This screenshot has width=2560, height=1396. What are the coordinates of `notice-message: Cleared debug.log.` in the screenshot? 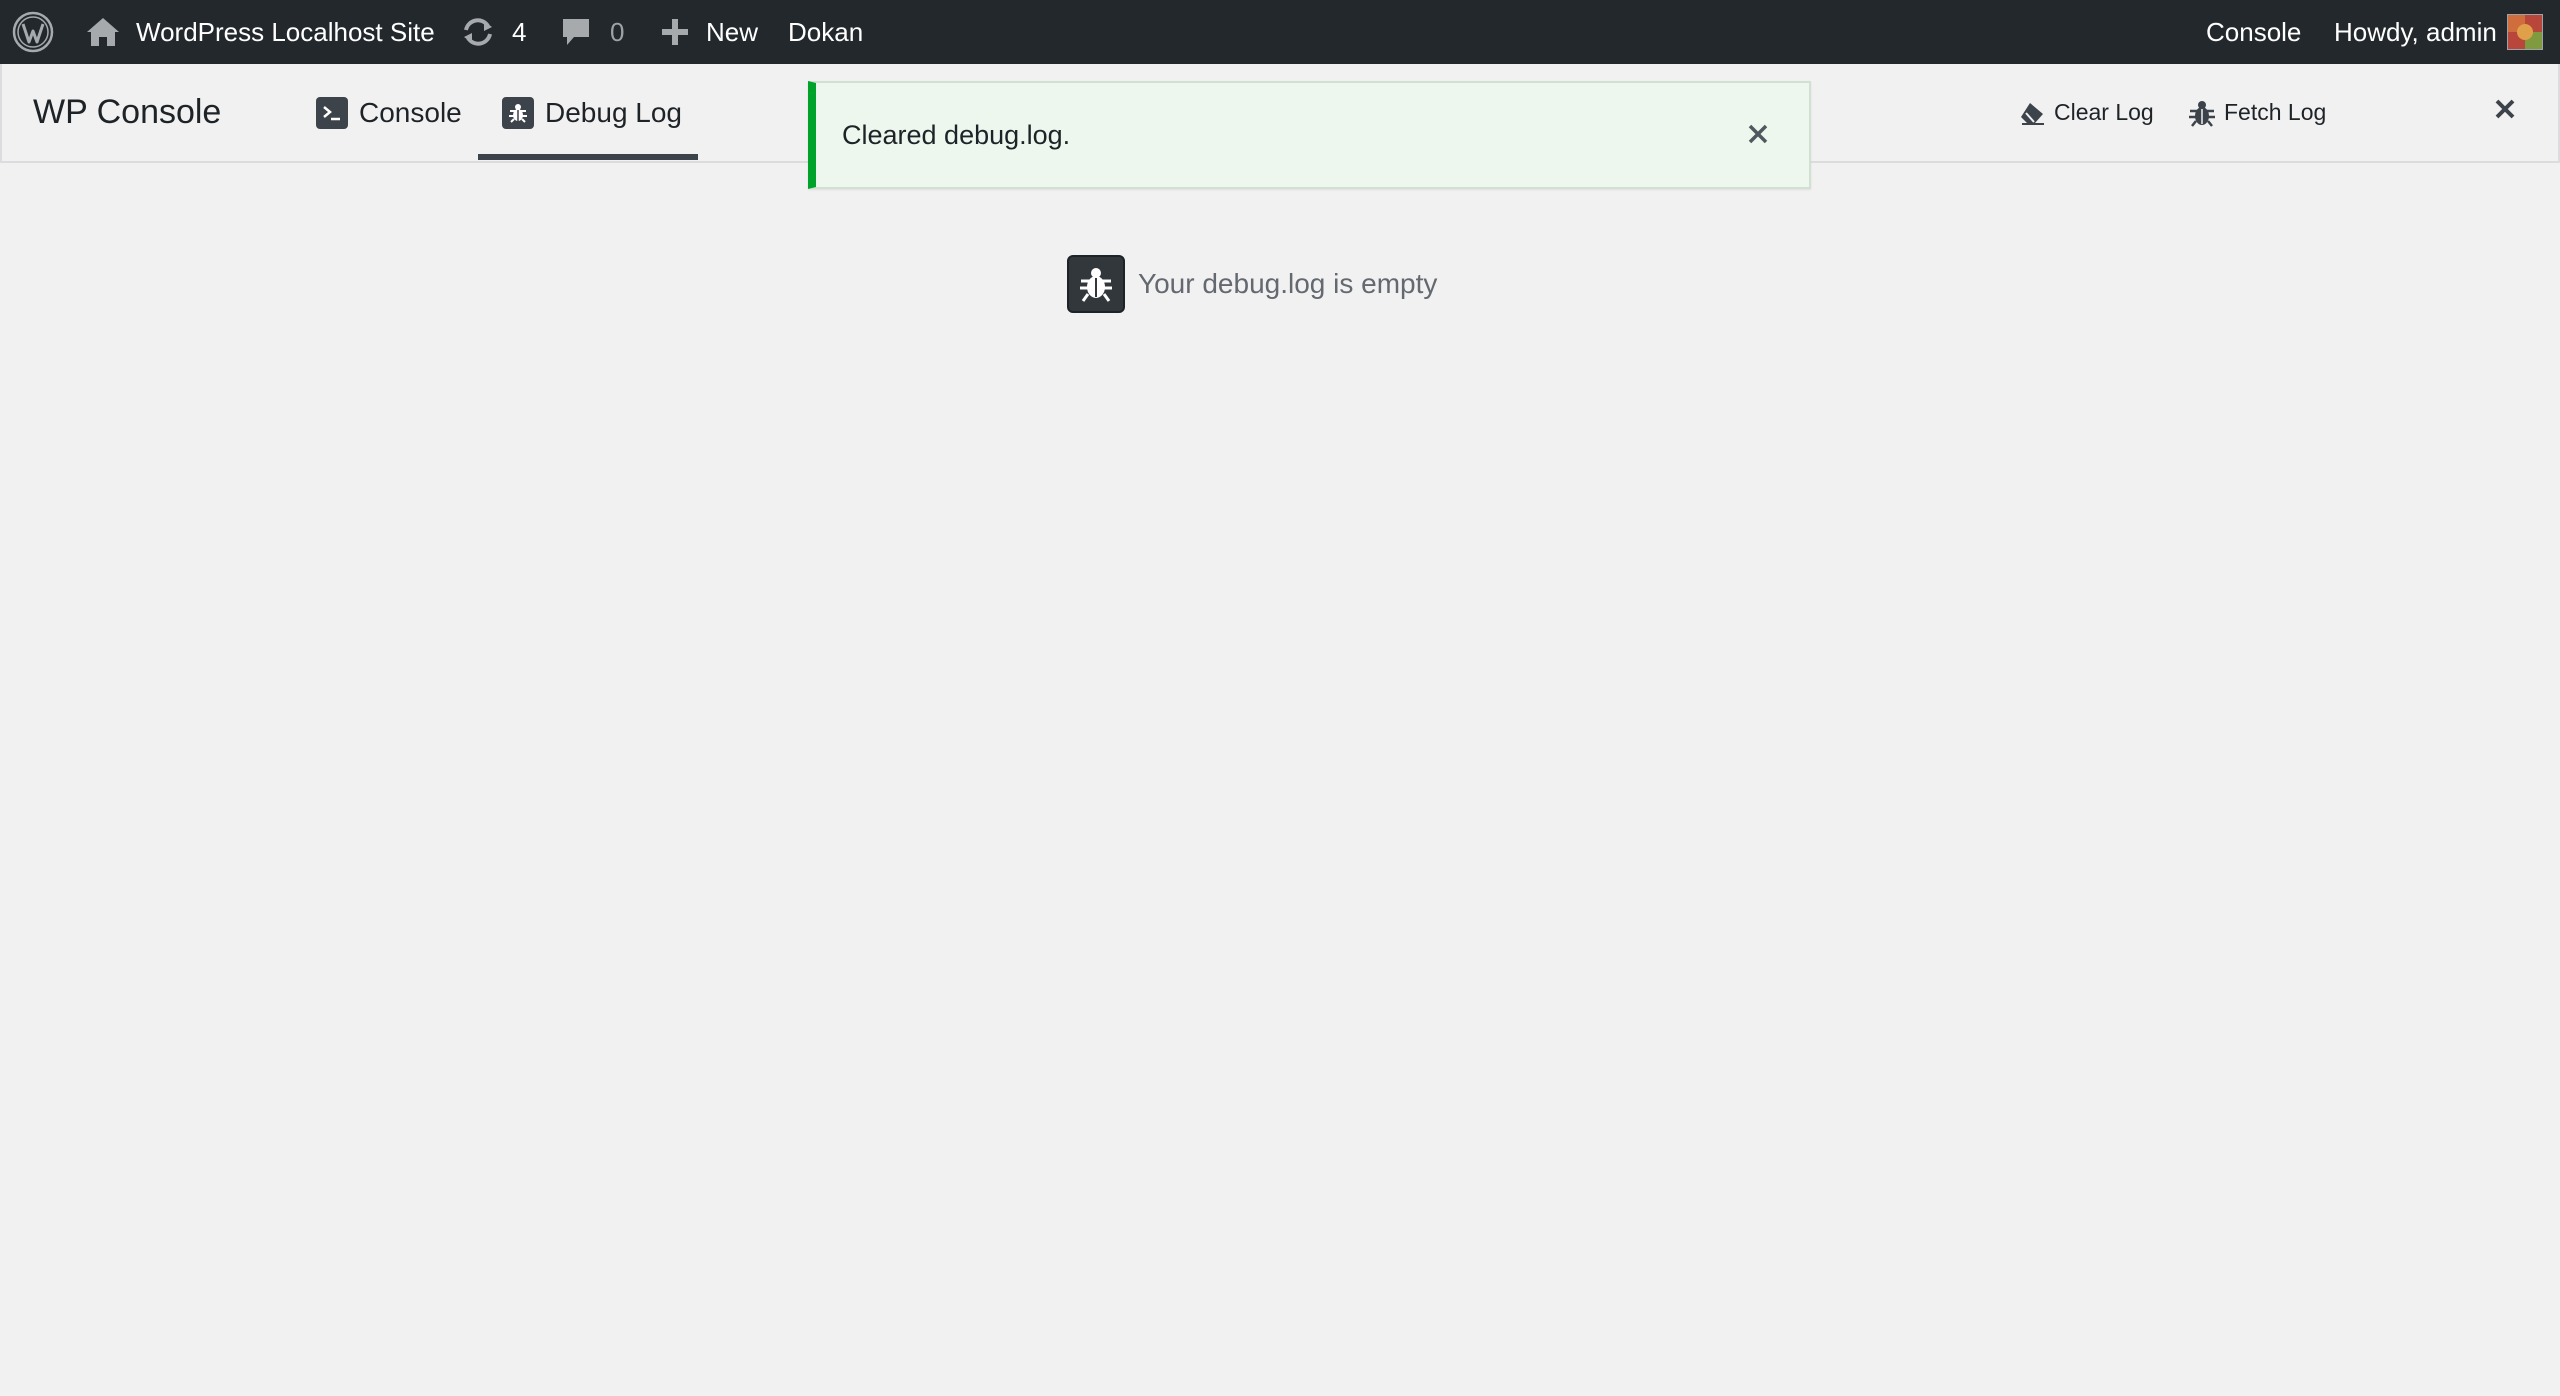 It's located at (956, 135).